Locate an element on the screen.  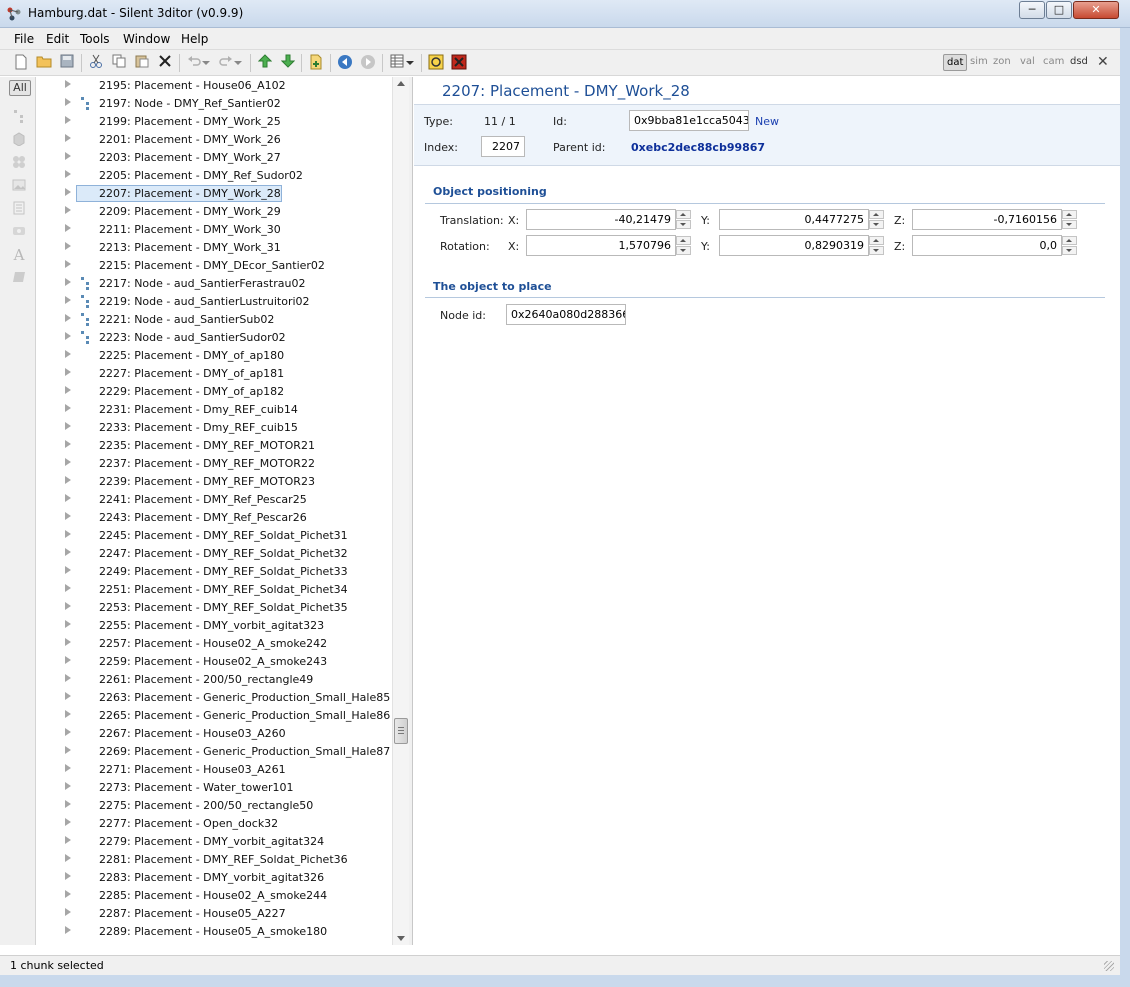
tree-row: 2261: Placement - 200/50_rectangle49 is located at coordinates (214, 680).